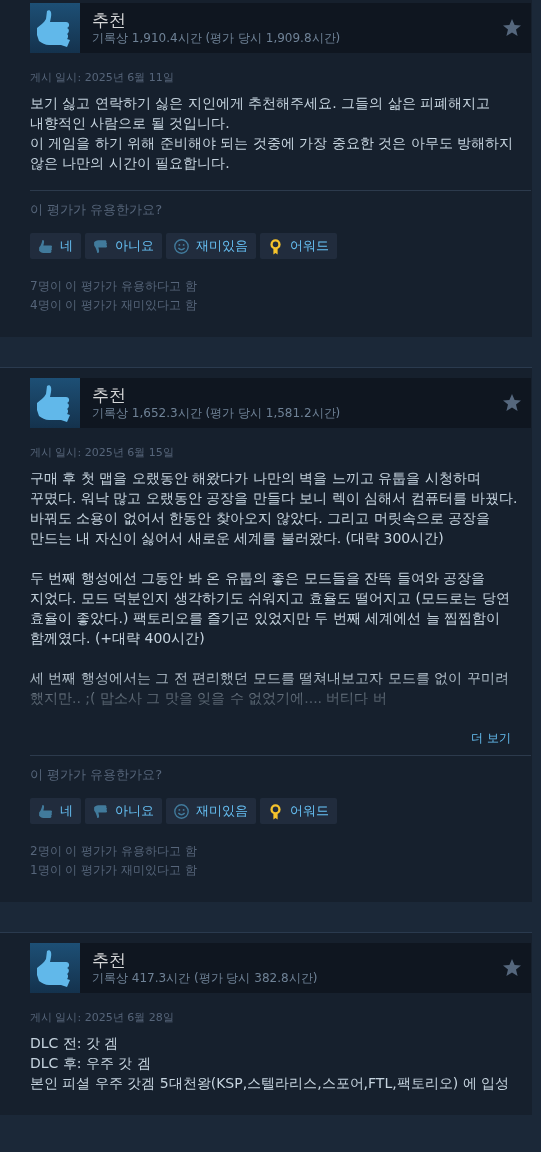 This screenshot has height=1152, width=541. What do you see at coordinates (217, 413) in the screenshot?
I see `playtime-text: 기록상 1,652.3시간 (평가 당시 1,581.2시간)` at bounding box center [217, 413].